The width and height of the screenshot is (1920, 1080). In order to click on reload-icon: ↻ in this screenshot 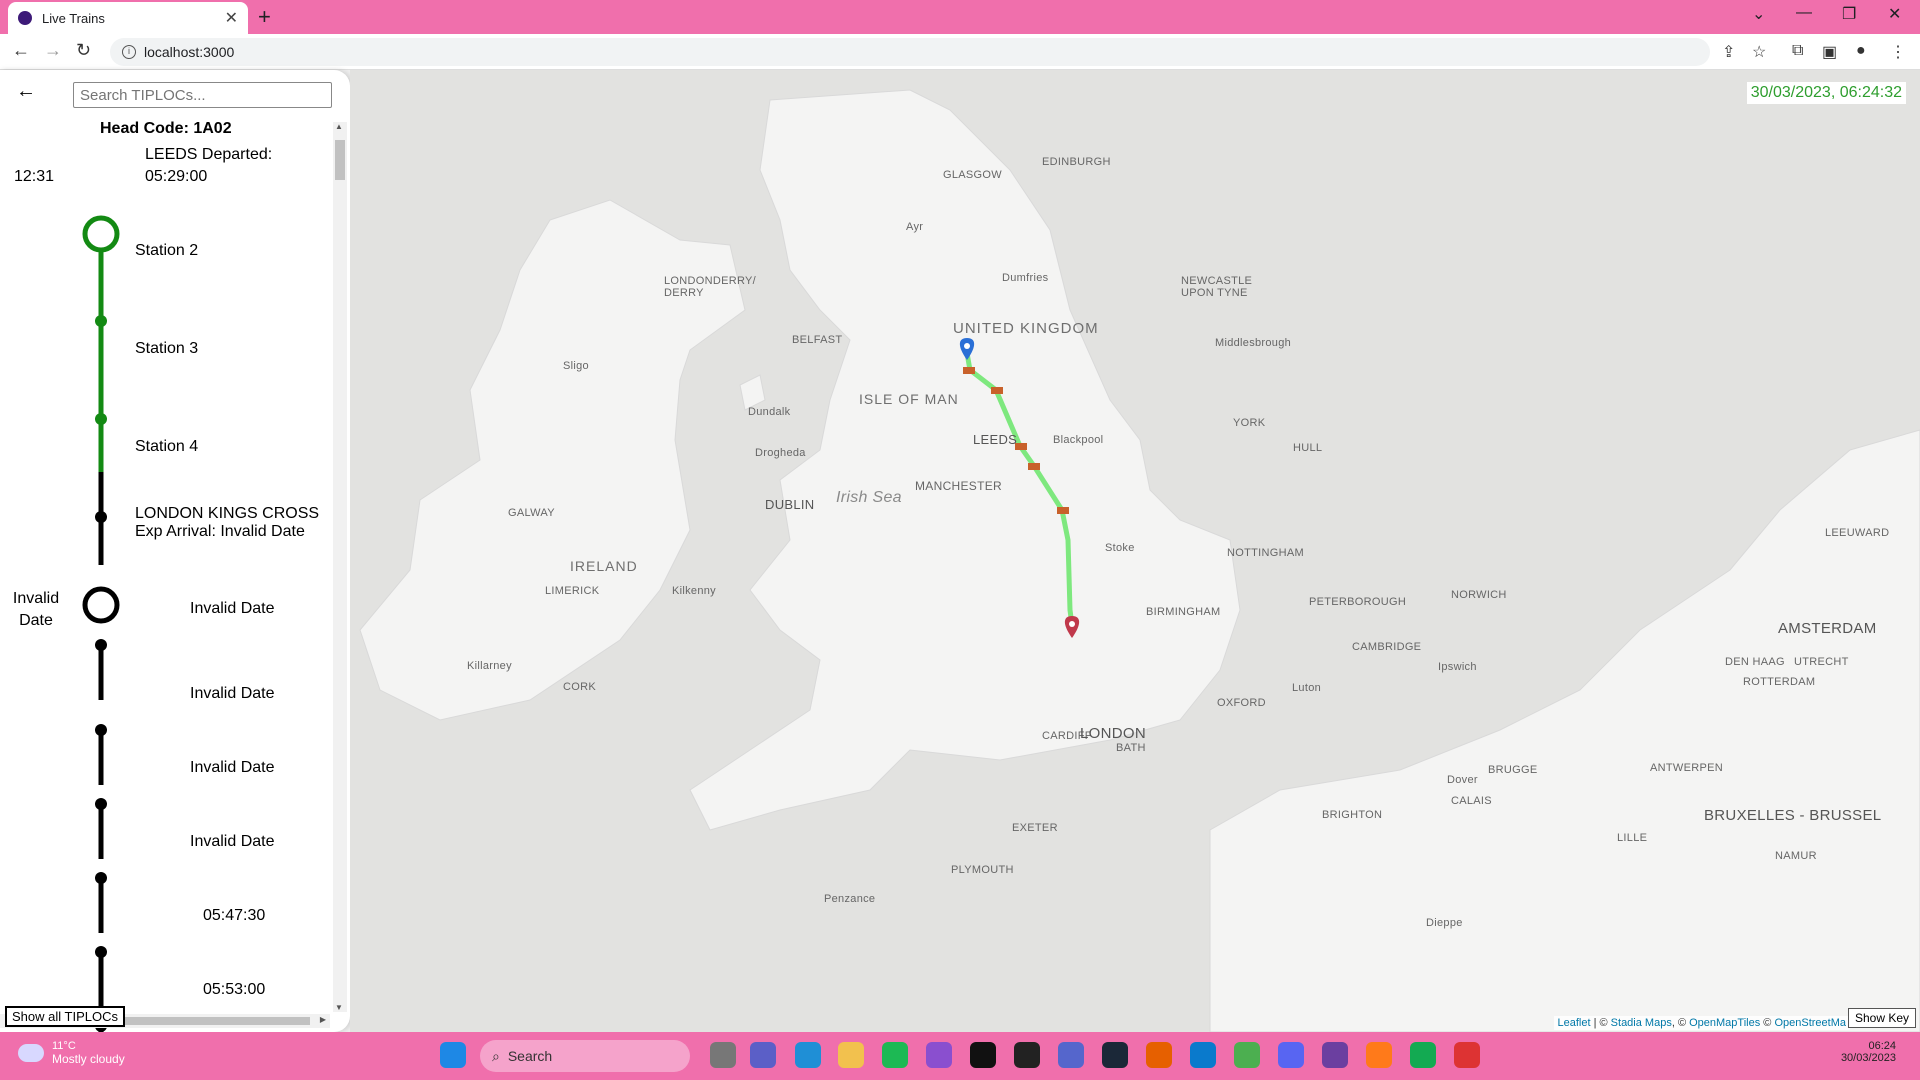, I will do `click(83, 50)`.